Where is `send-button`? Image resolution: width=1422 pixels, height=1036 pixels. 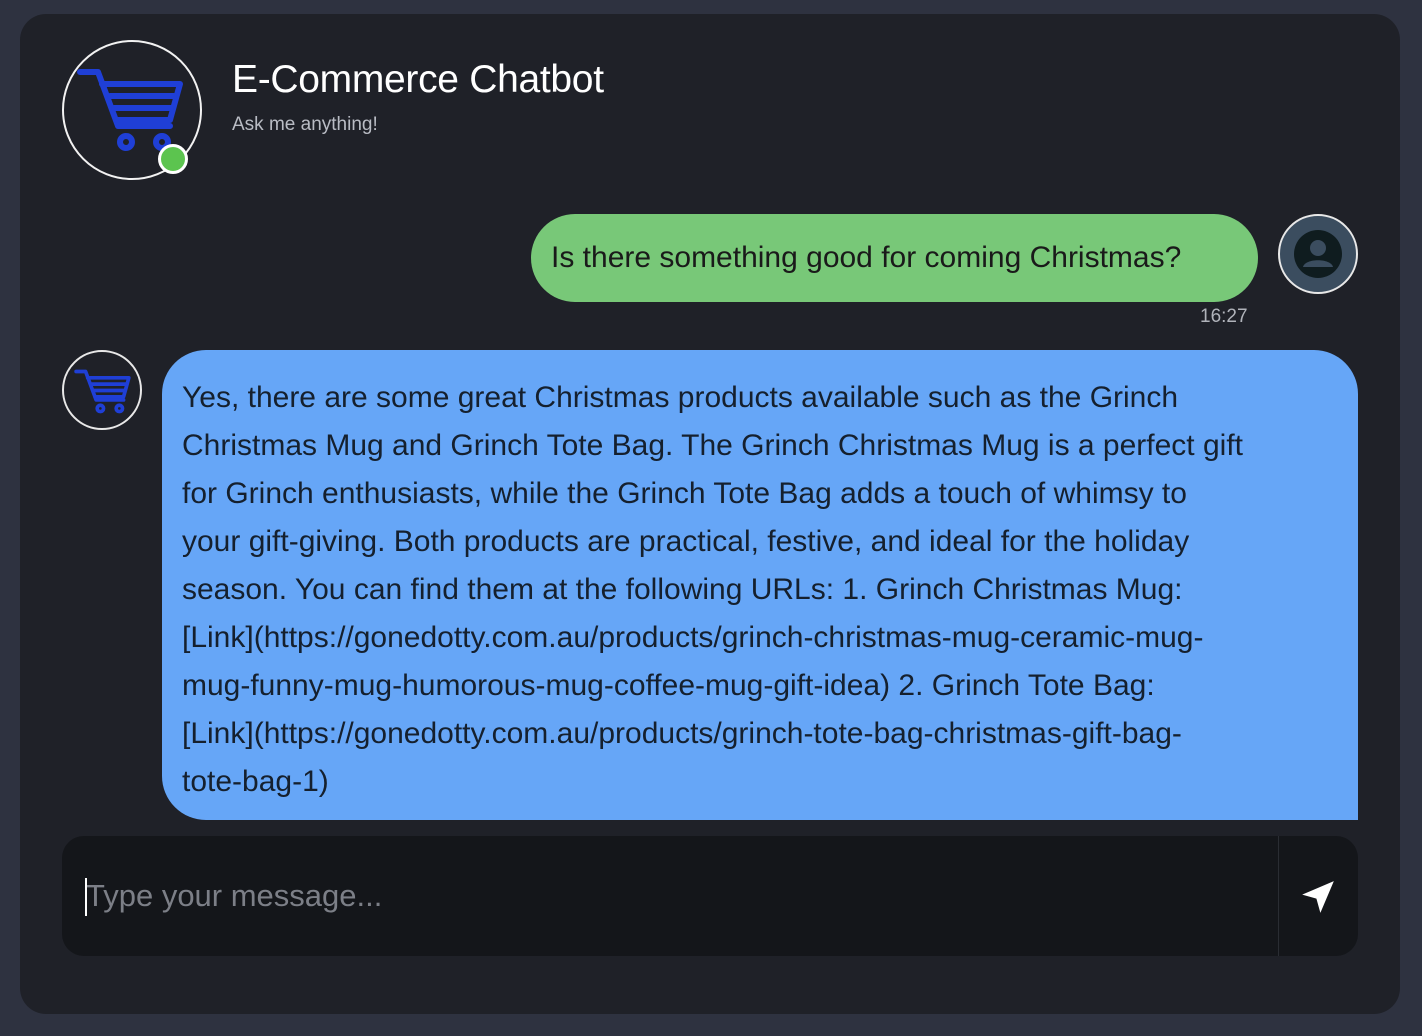 send-button is located at coordinates (1318, 896).